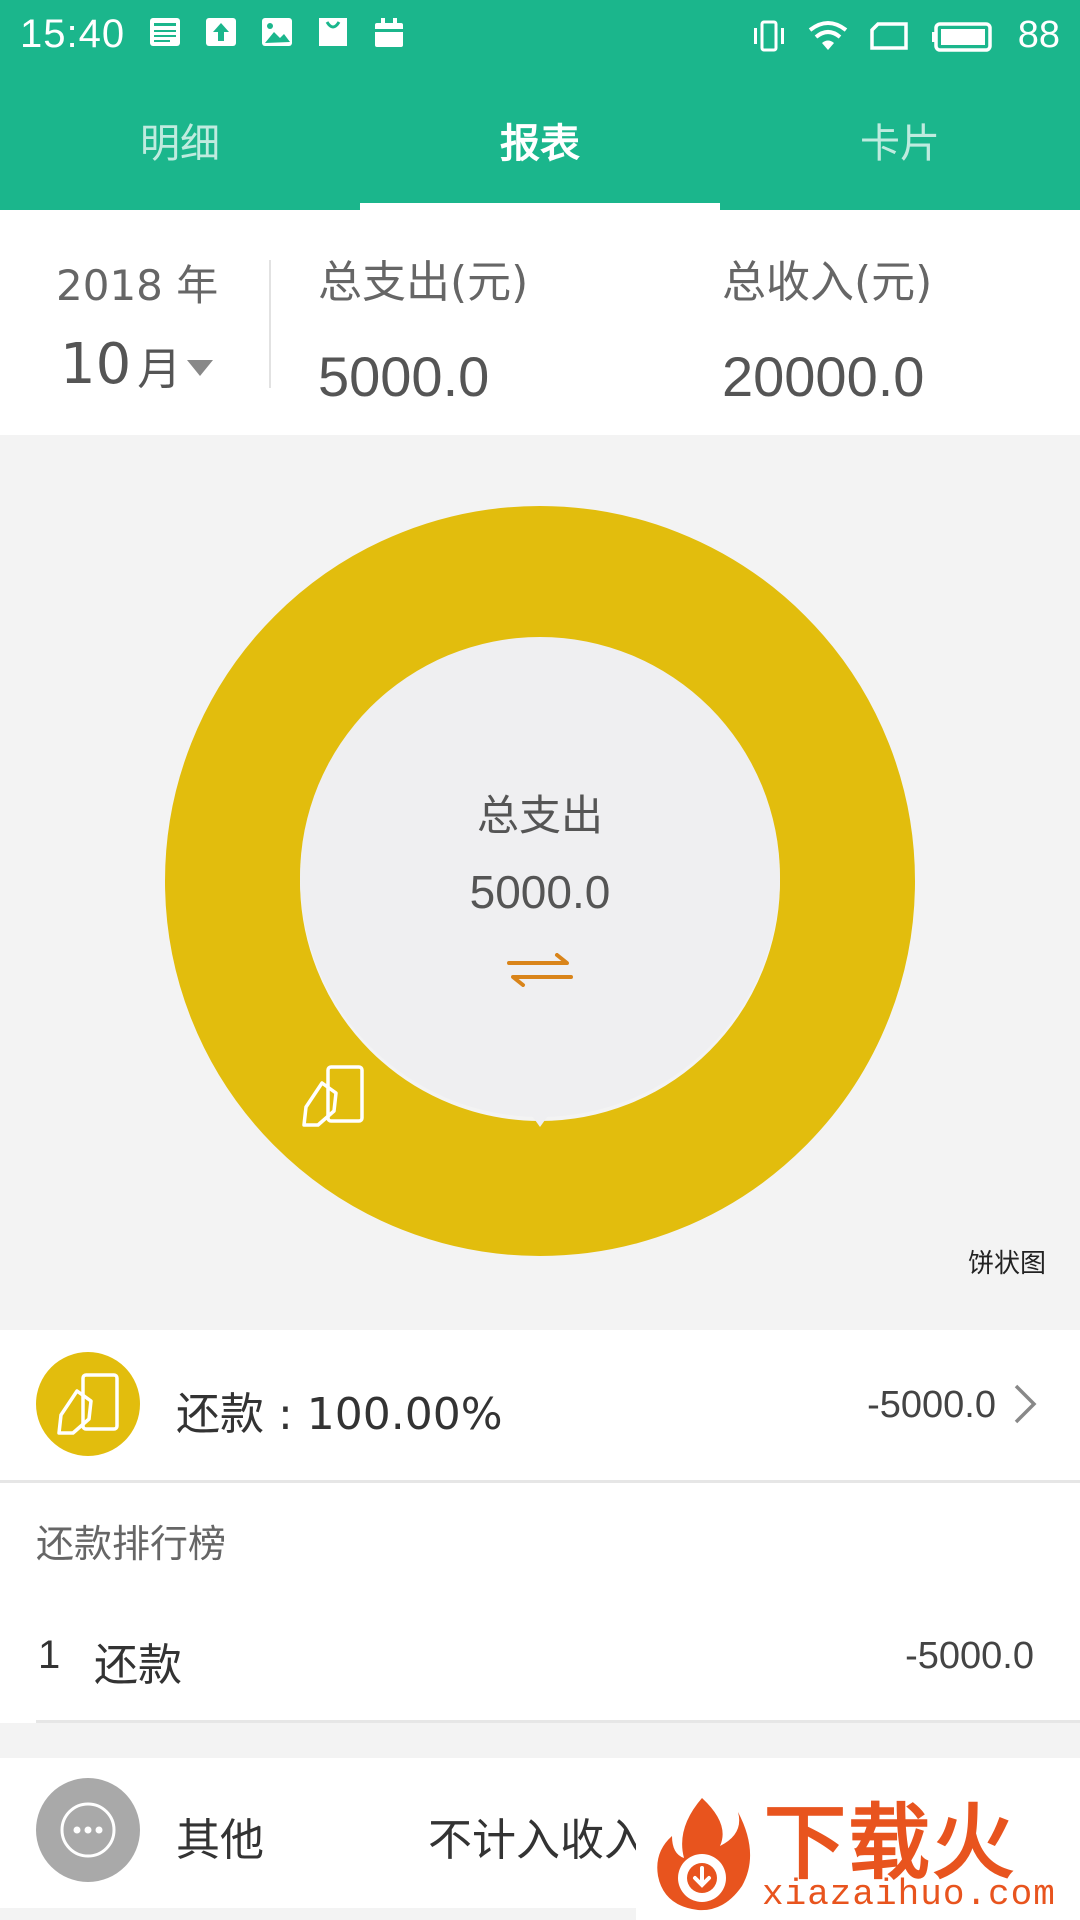 This screenshot has height=1920, width=1080. What do you see at coordinates (159, 369) in the screenshot?
I see `month-suffix: 月` at bounding box center [159, 369].